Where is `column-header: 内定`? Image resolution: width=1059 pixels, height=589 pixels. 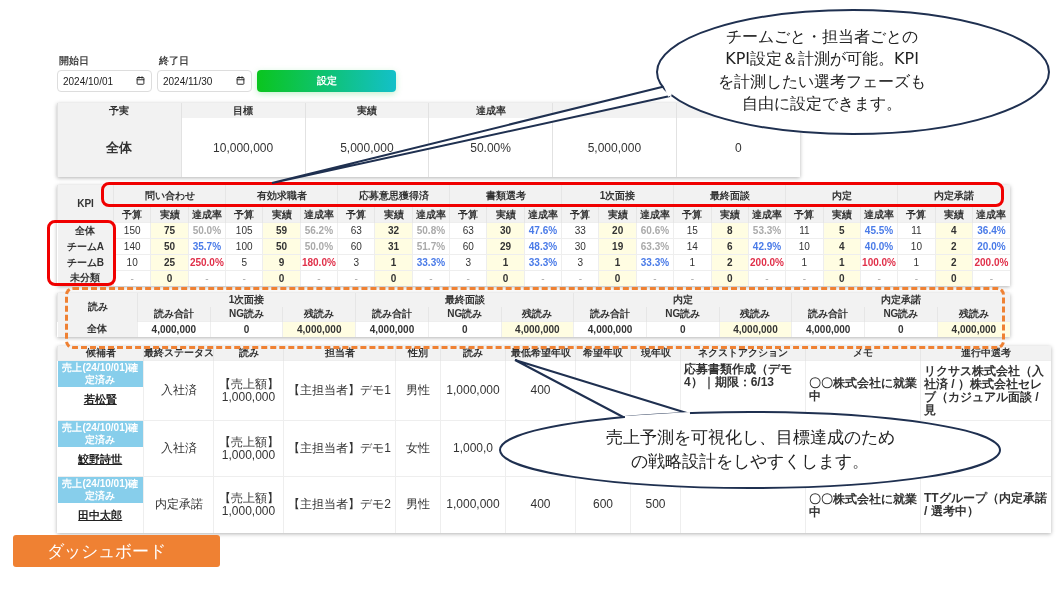 column-header: 内定 is located at coordinates (682, 300).